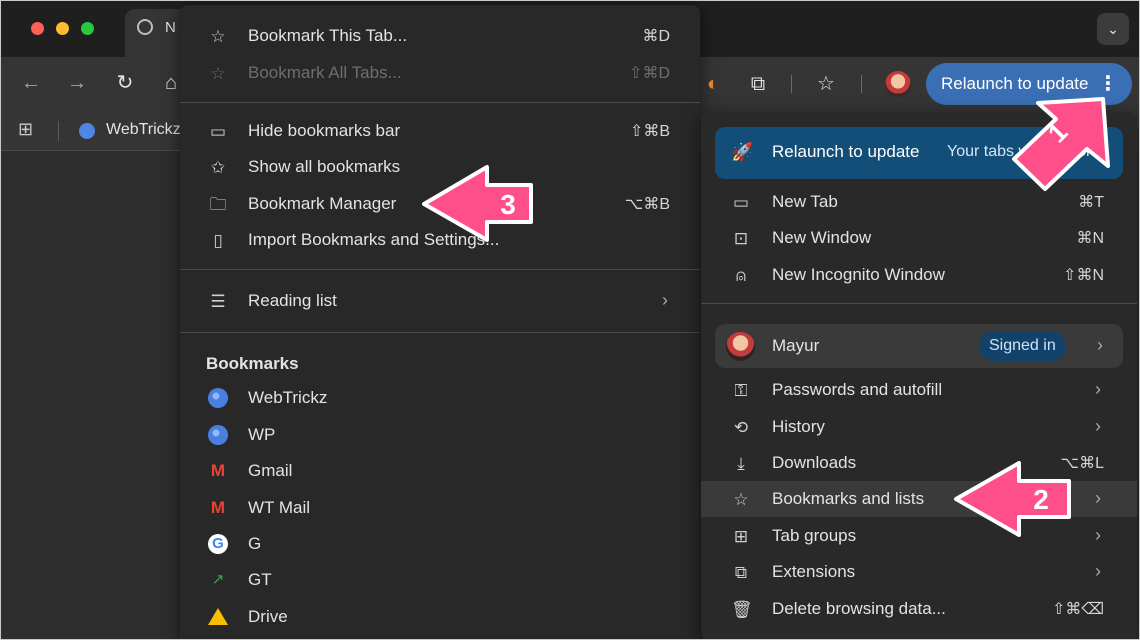 The width and height of the screenshot is (1140, 640). Describe the element at coordinates (1041, 499) in the screenshot. I see `annotation-step-2: 2` at that location.